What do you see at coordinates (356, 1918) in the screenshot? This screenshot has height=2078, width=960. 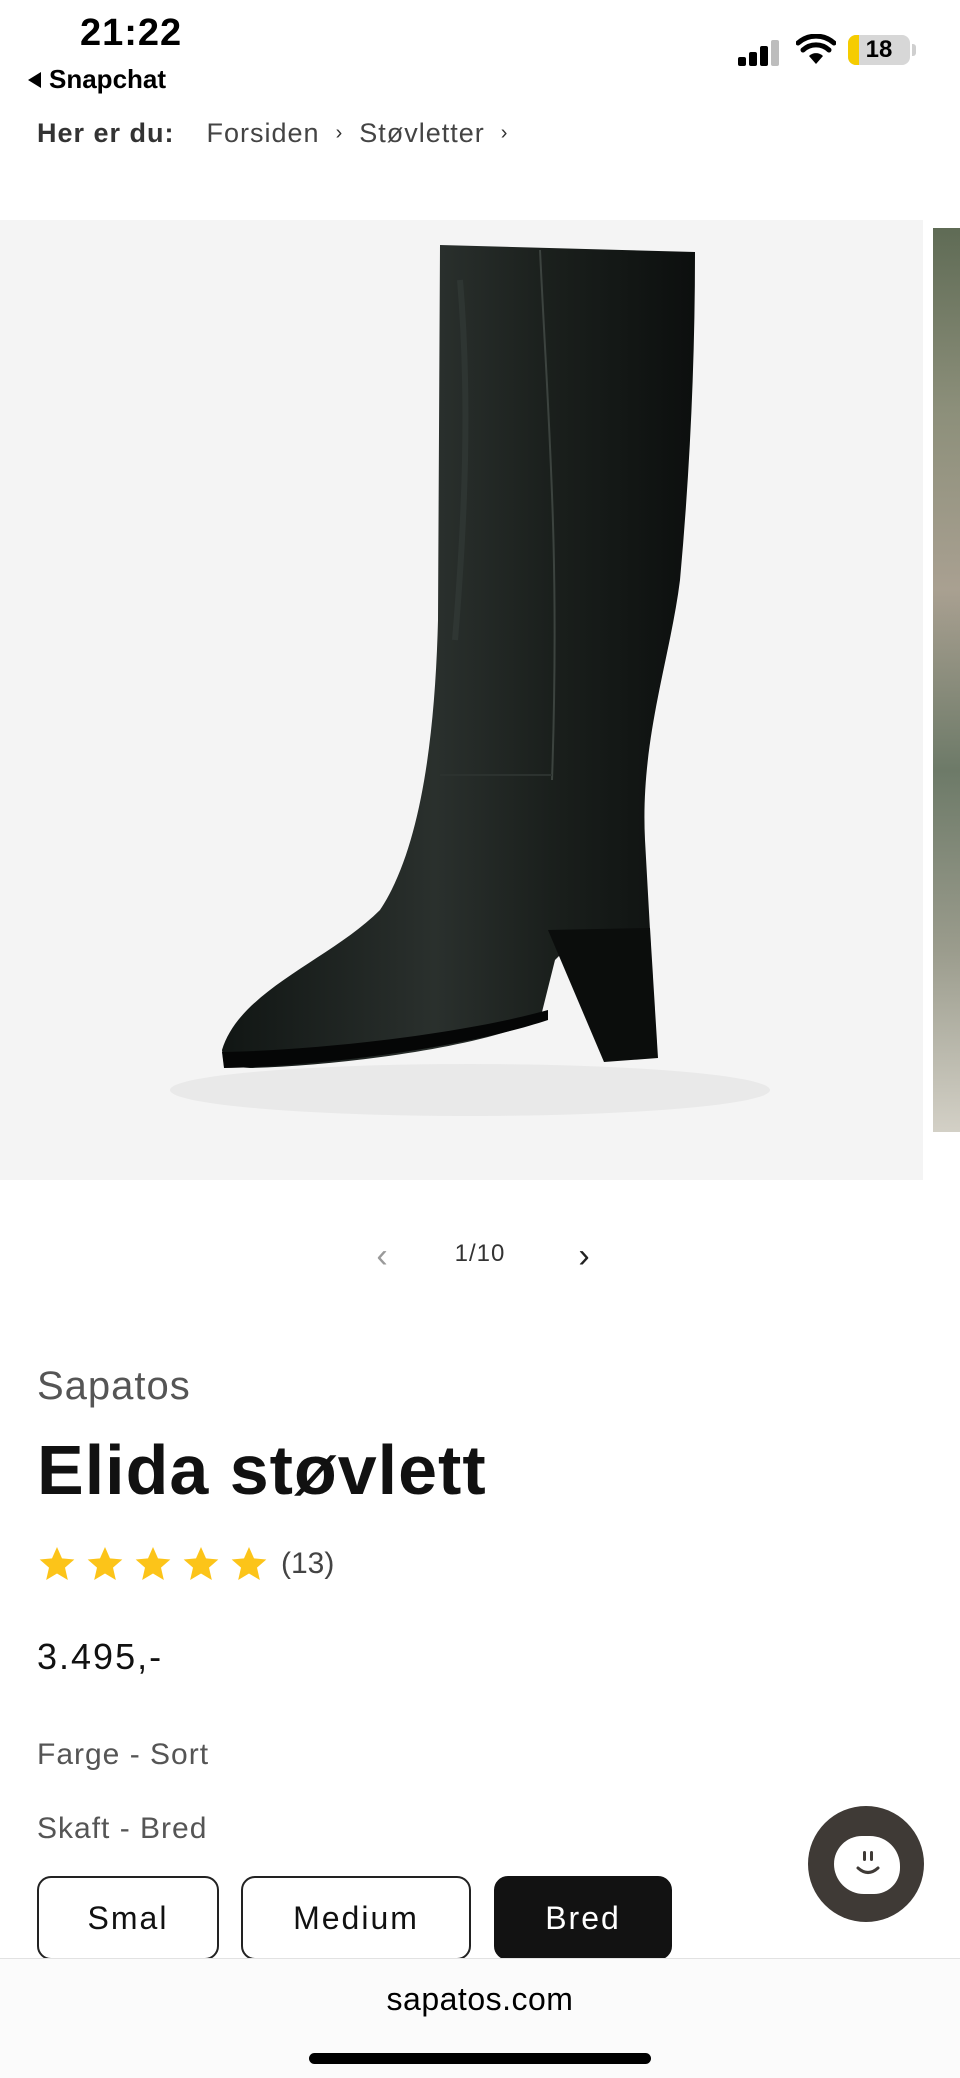 I see `shaft-option-medium: Medium` at bounding box center [356, 1918].